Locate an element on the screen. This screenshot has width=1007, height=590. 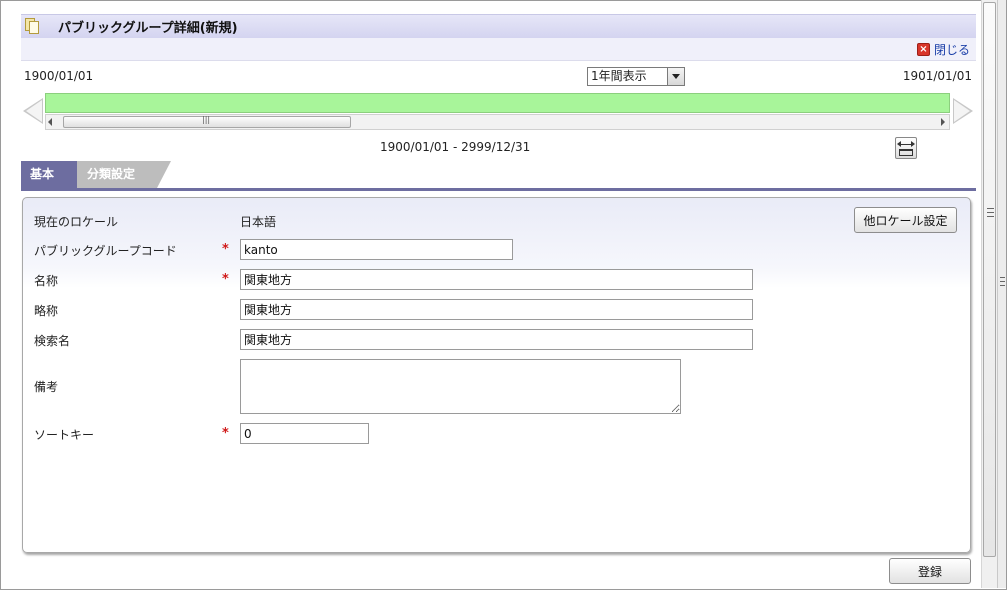
expand-arrows-icon is located at coordinates (906, 144).